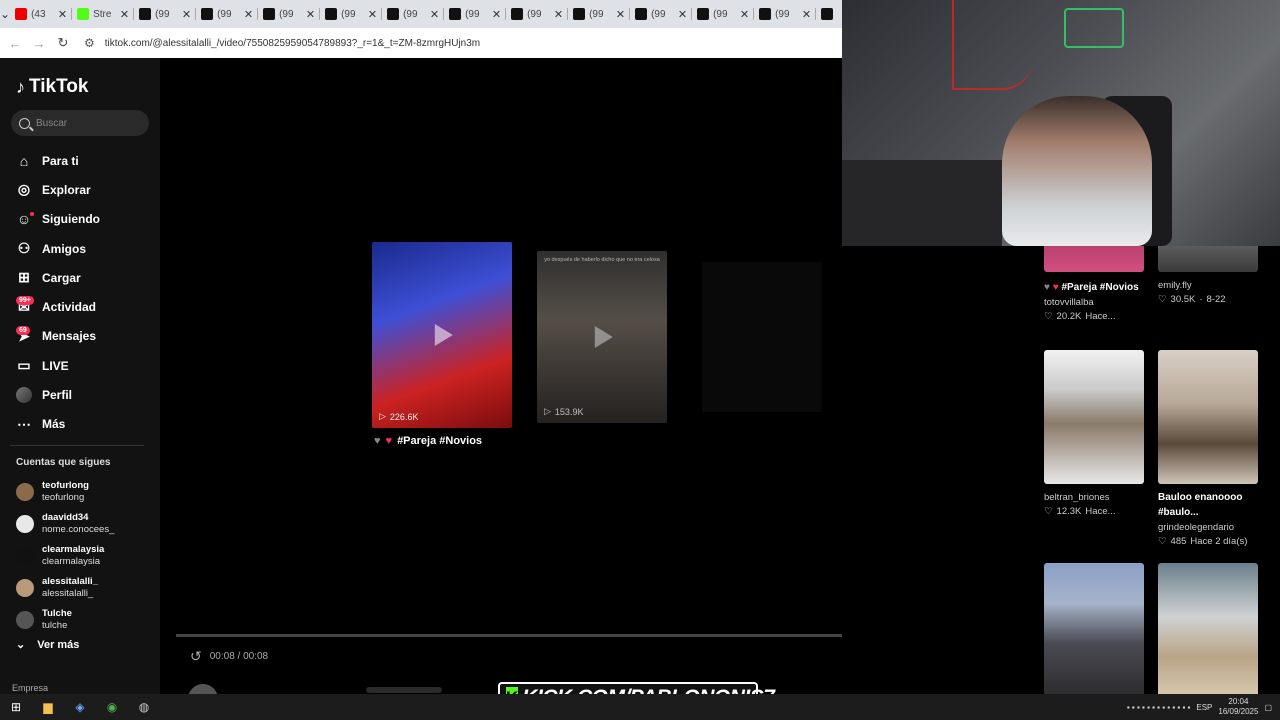 The width and height of the screenshot is (1280, 720). Describe the element at coordinates (1208, 270) in the screenshot. I see `video-card: emily.fly ♡ 30.5K · 8-22` at that location.